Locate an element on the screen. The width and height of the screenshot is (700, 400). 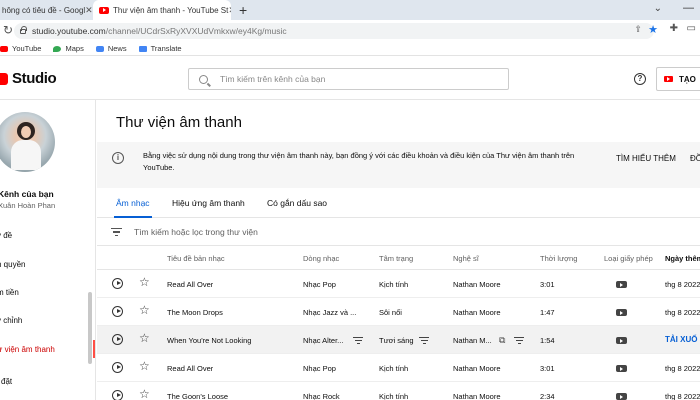
browser-tab-studio: Thư viện âm thanh - YouTube St ✕ is located at coordinates (162, 10).